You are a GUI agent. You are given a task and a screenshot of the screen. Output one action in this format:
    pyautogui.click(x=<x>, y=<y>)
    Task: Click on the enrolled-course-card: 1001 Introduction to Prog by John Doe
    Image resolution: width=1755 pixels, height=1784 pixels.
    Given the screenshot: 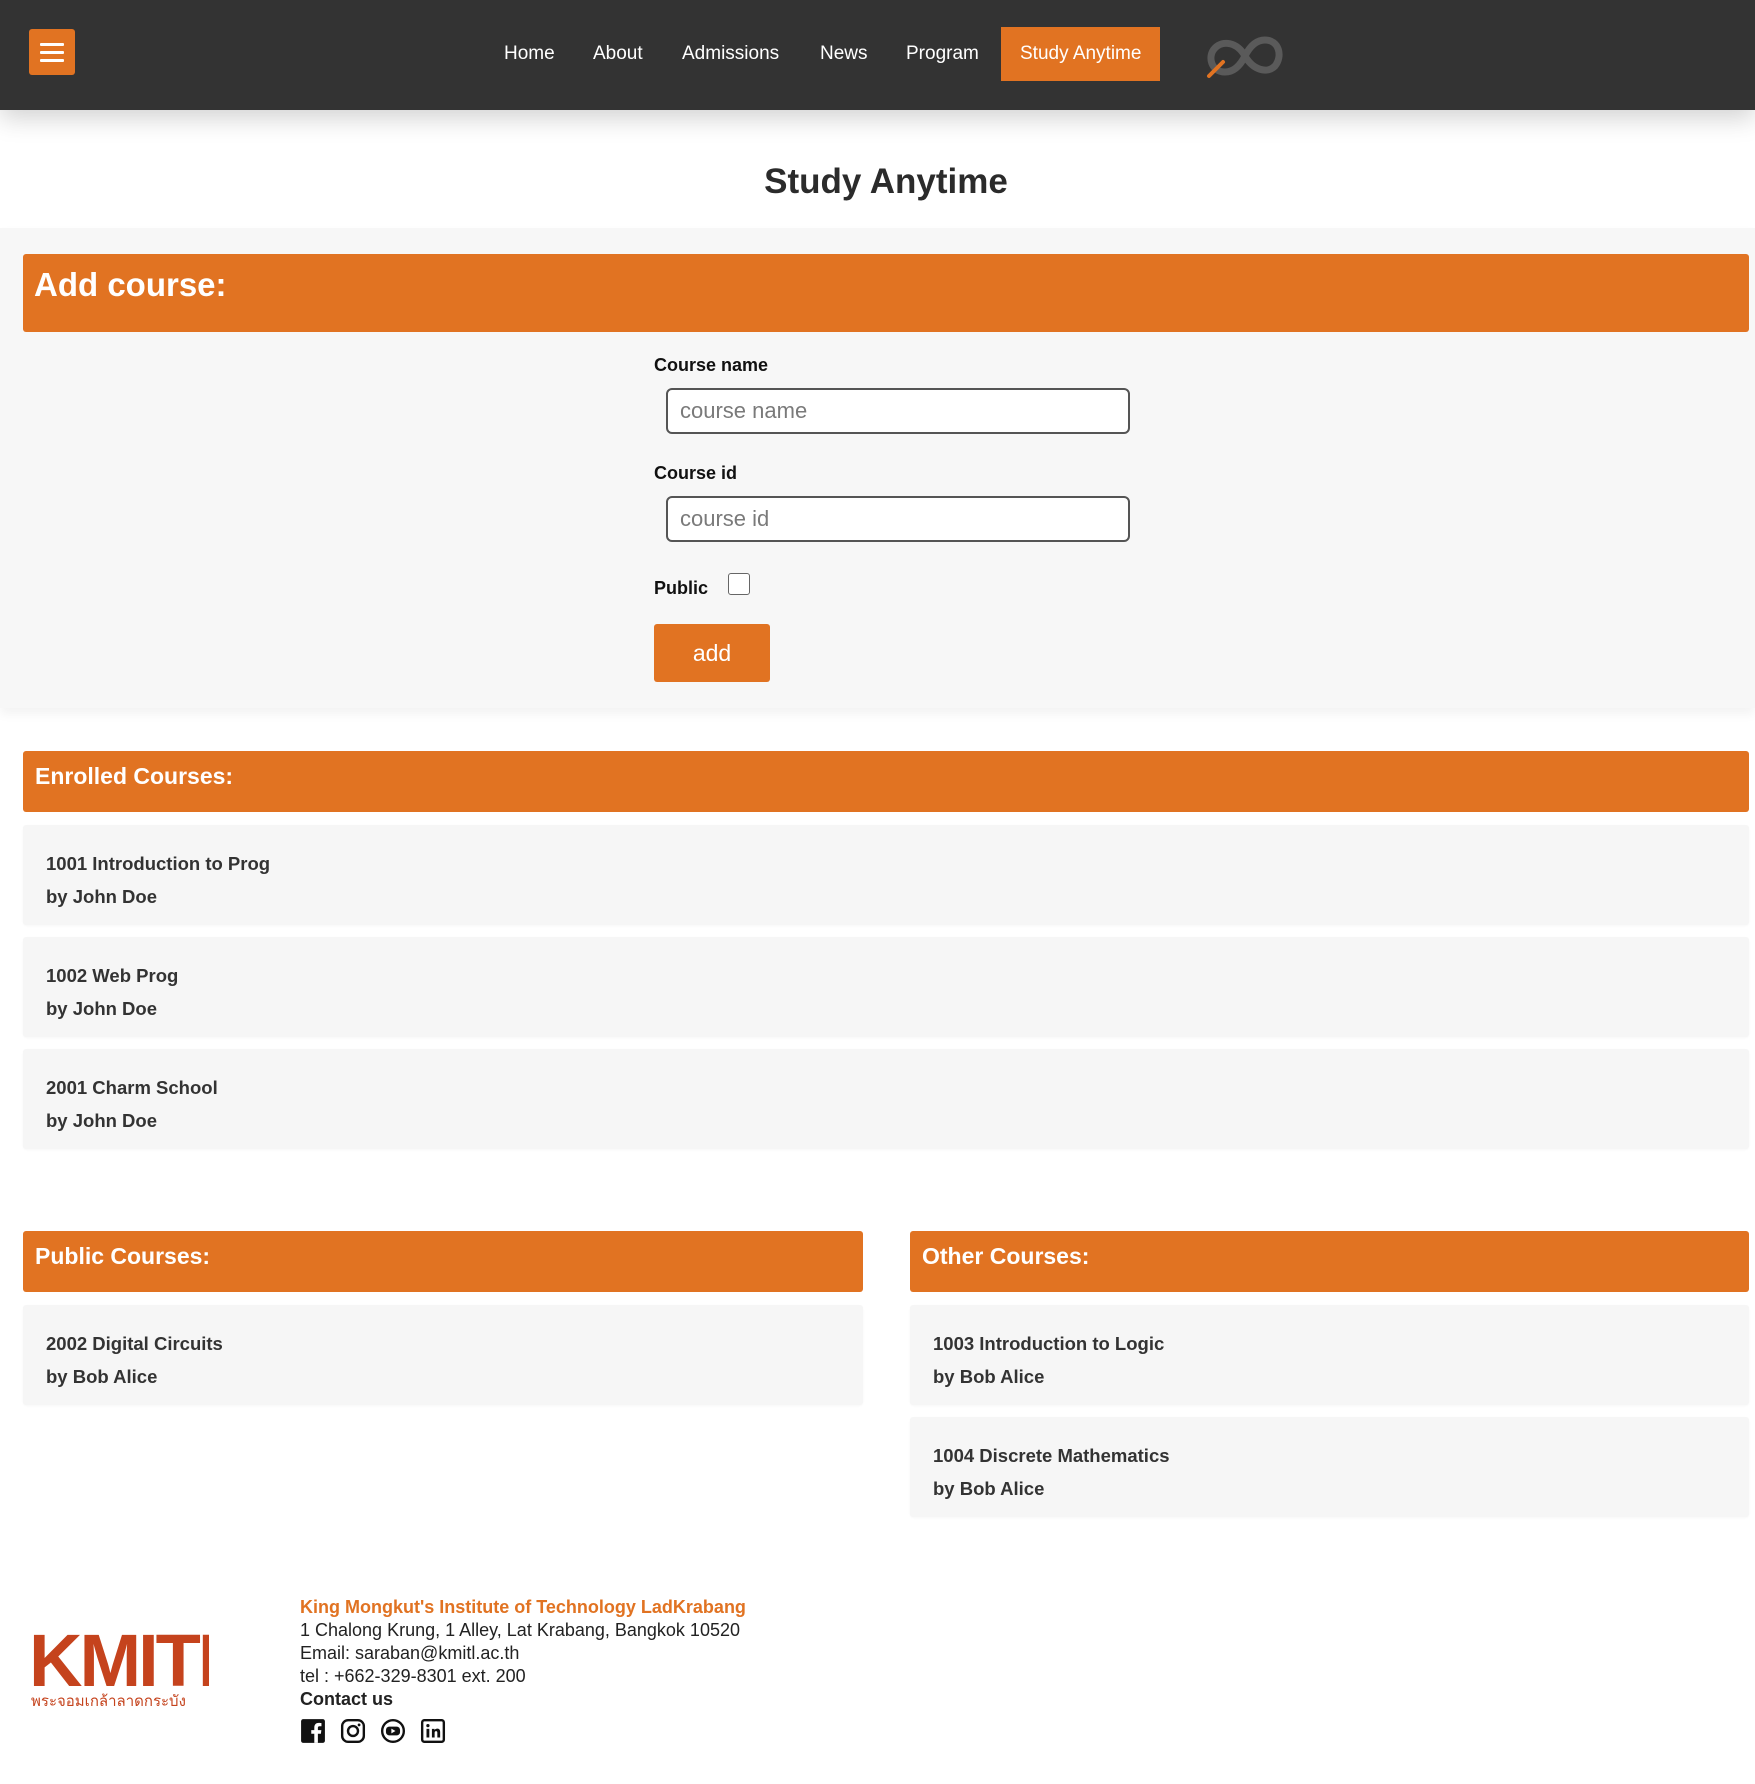 What is the action you would take?
    pyautogui.click(x=886, y=875)
    